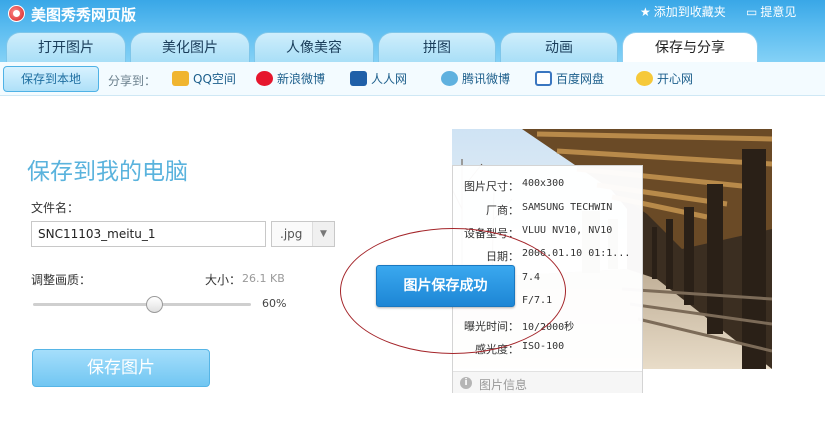  What do you see at coordinates (142, 304) in the screenshot?
I see `quality-slider` at bounding box center [142, 304].